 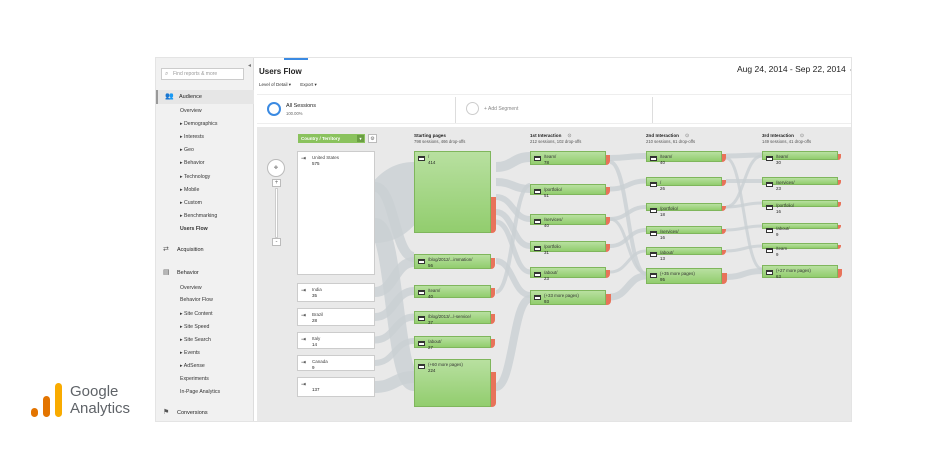 What do you see at coordinates (195, 340) in the screenshot?
I see `sidebar-item-site-search: ▸ Site Search` at bounding box center [195, 340].